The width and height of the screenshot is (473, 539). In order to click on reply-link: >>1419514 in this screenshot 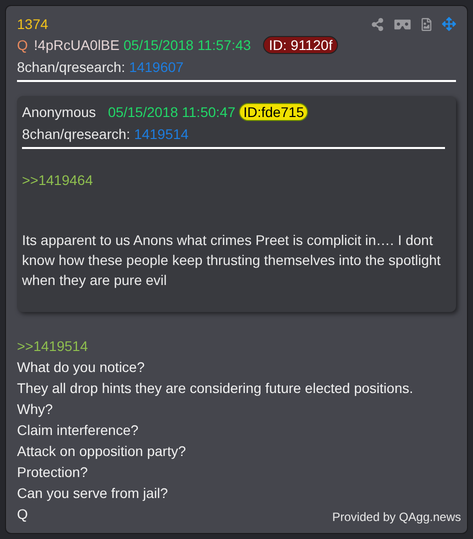, I will do `click(236, 346)`.